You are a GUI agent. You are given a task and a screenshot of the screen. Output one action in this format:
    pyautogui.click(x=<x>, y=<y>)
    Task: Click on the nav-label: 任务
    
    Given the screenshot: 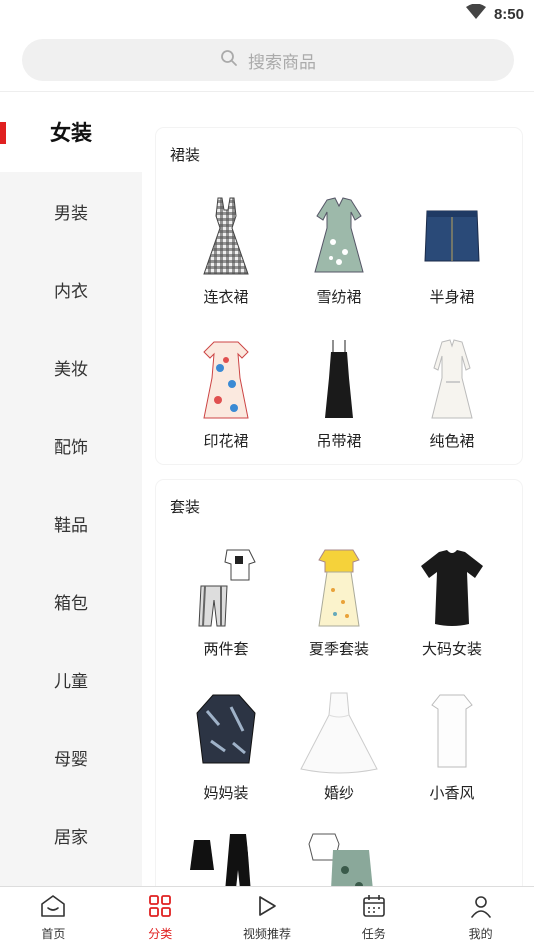 What is the action you would take?
    pyautogui.click(x=373, y=934)
    